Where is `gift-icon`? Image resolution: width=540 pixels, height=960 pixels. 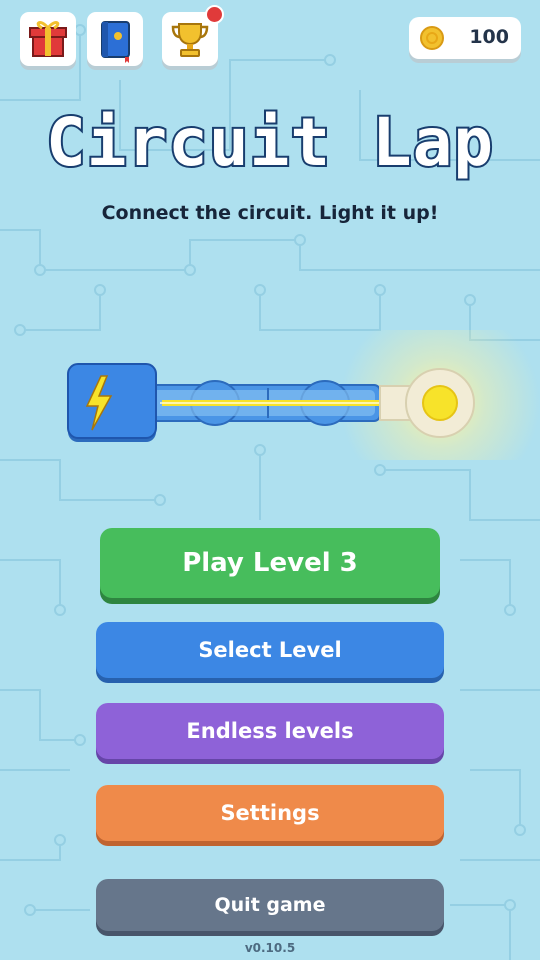 gift-icon is located at coordinates (48, 39).